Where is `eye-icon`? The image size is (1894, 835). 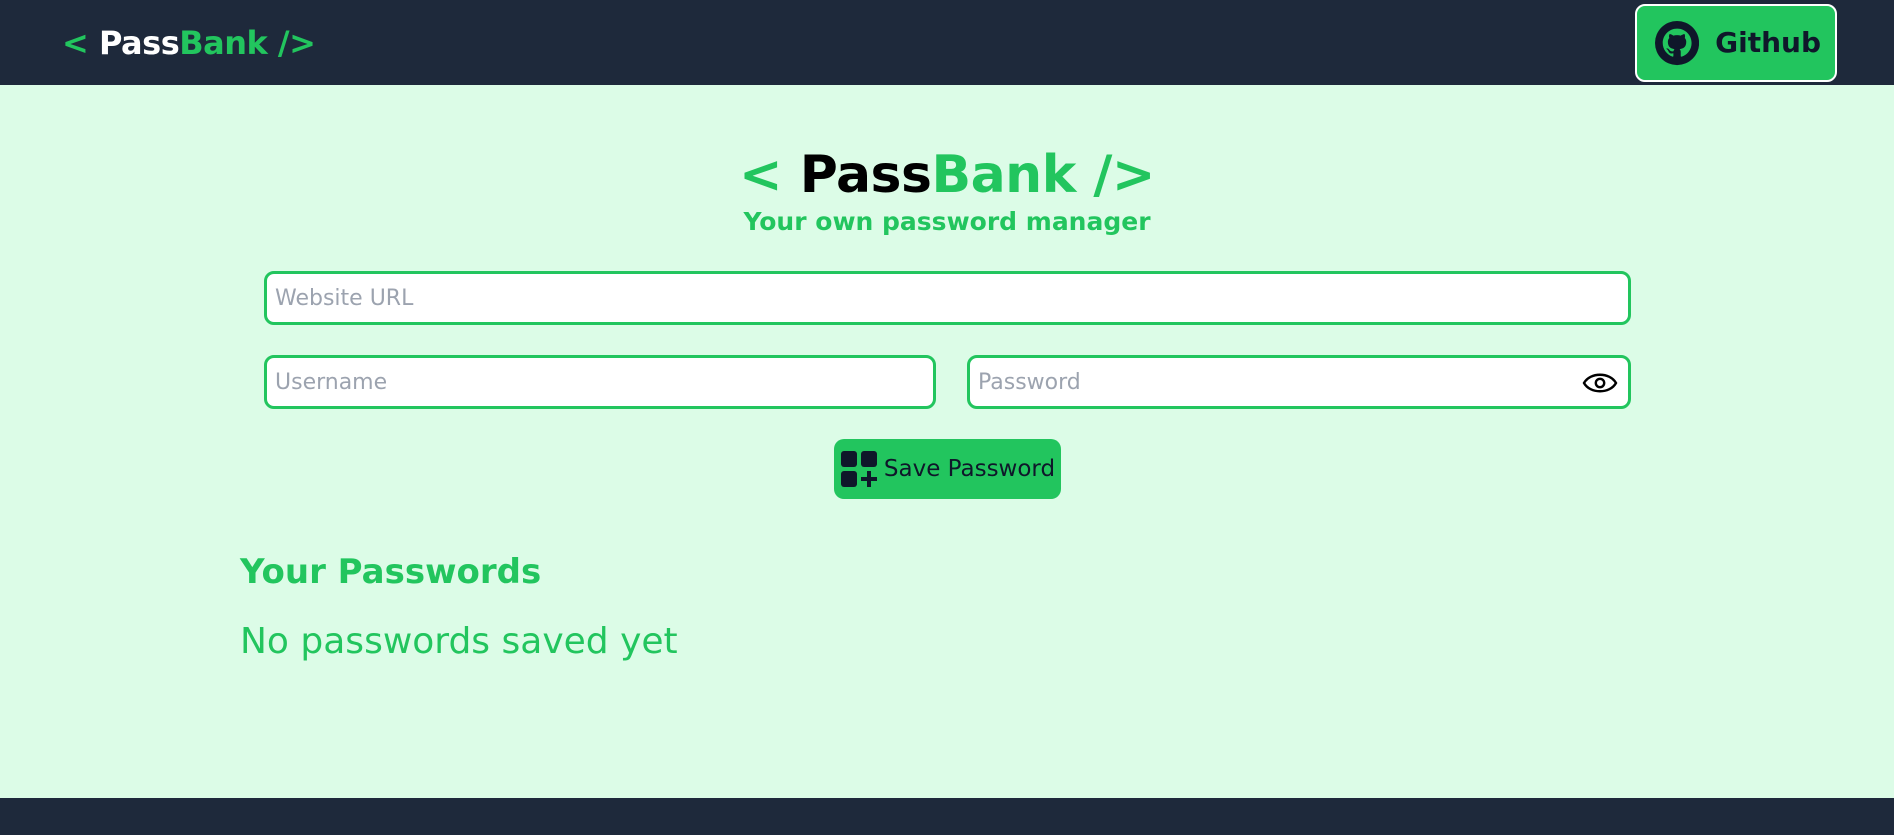
eye-icon is located at coordinates (1600, 383).